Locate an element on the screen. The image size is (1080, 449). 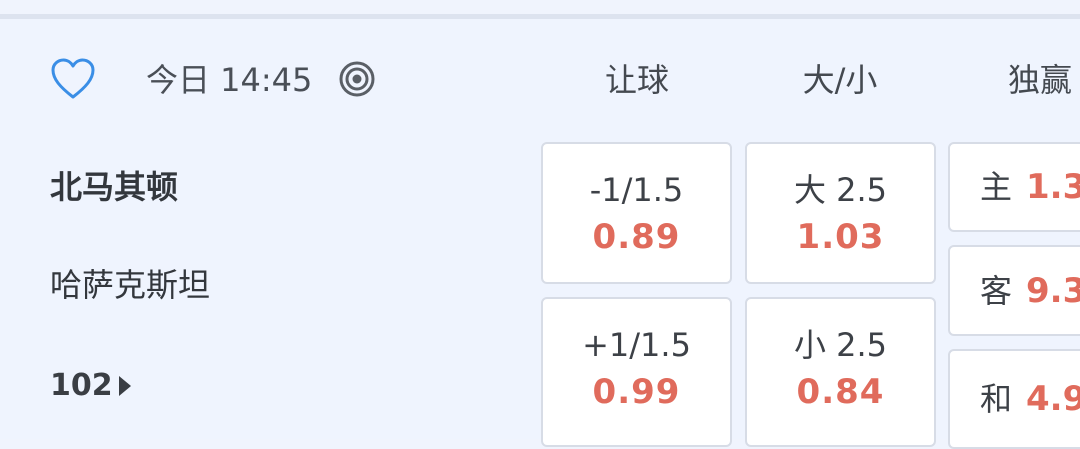
odds-value: 9.3 is located at coordinates (1053, 290).